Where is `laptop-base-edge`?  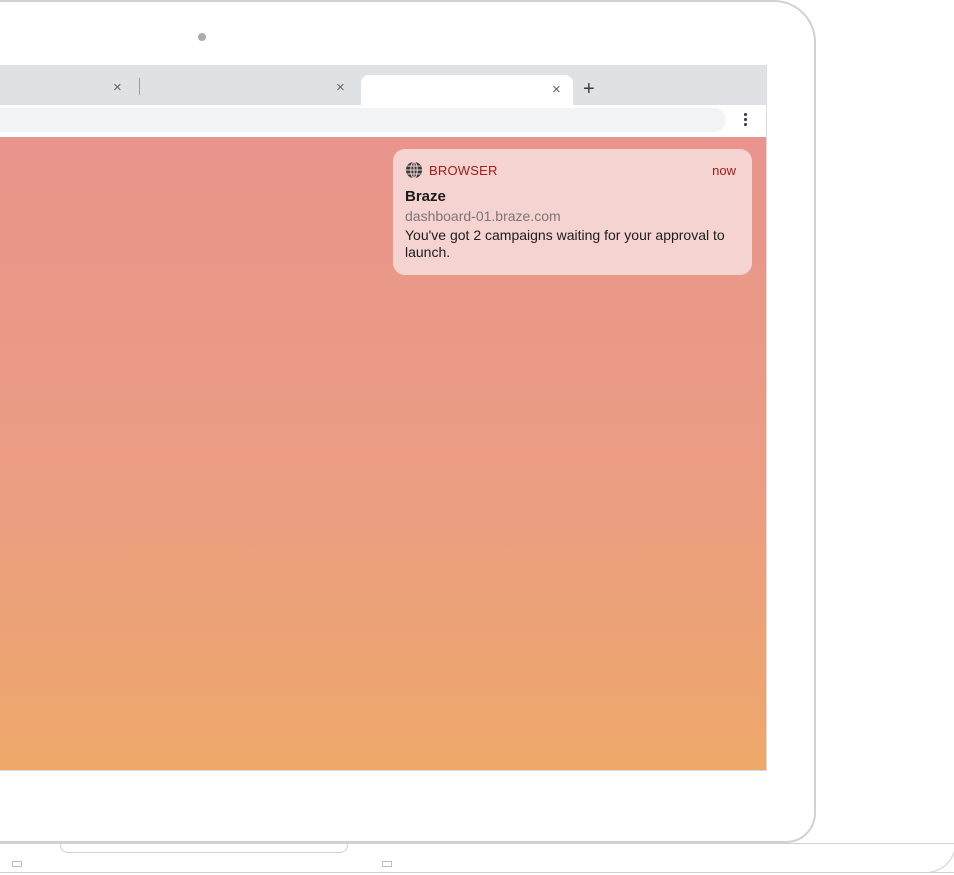 laptop-base-edge is located at coordinates (880, 858).